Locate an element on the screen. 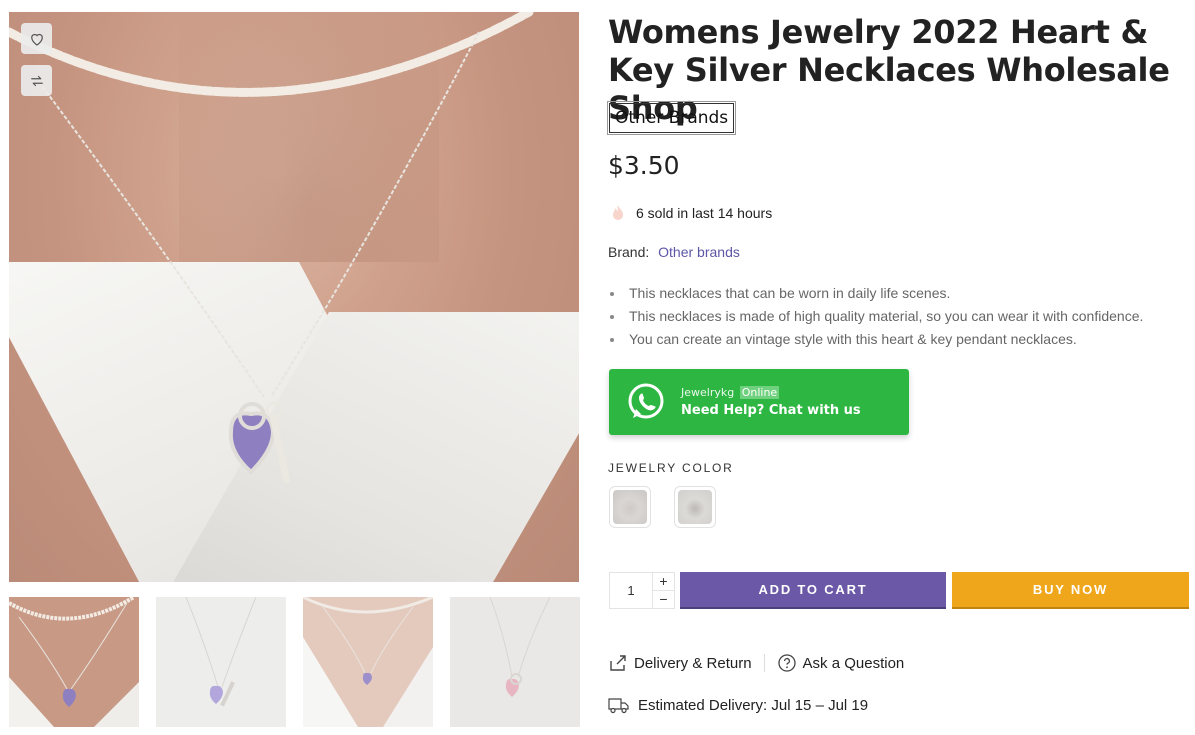 This screenshot has height=735, width=1195. chat-cta: Need Help? Chat with us is located at coordinates (771, 410).